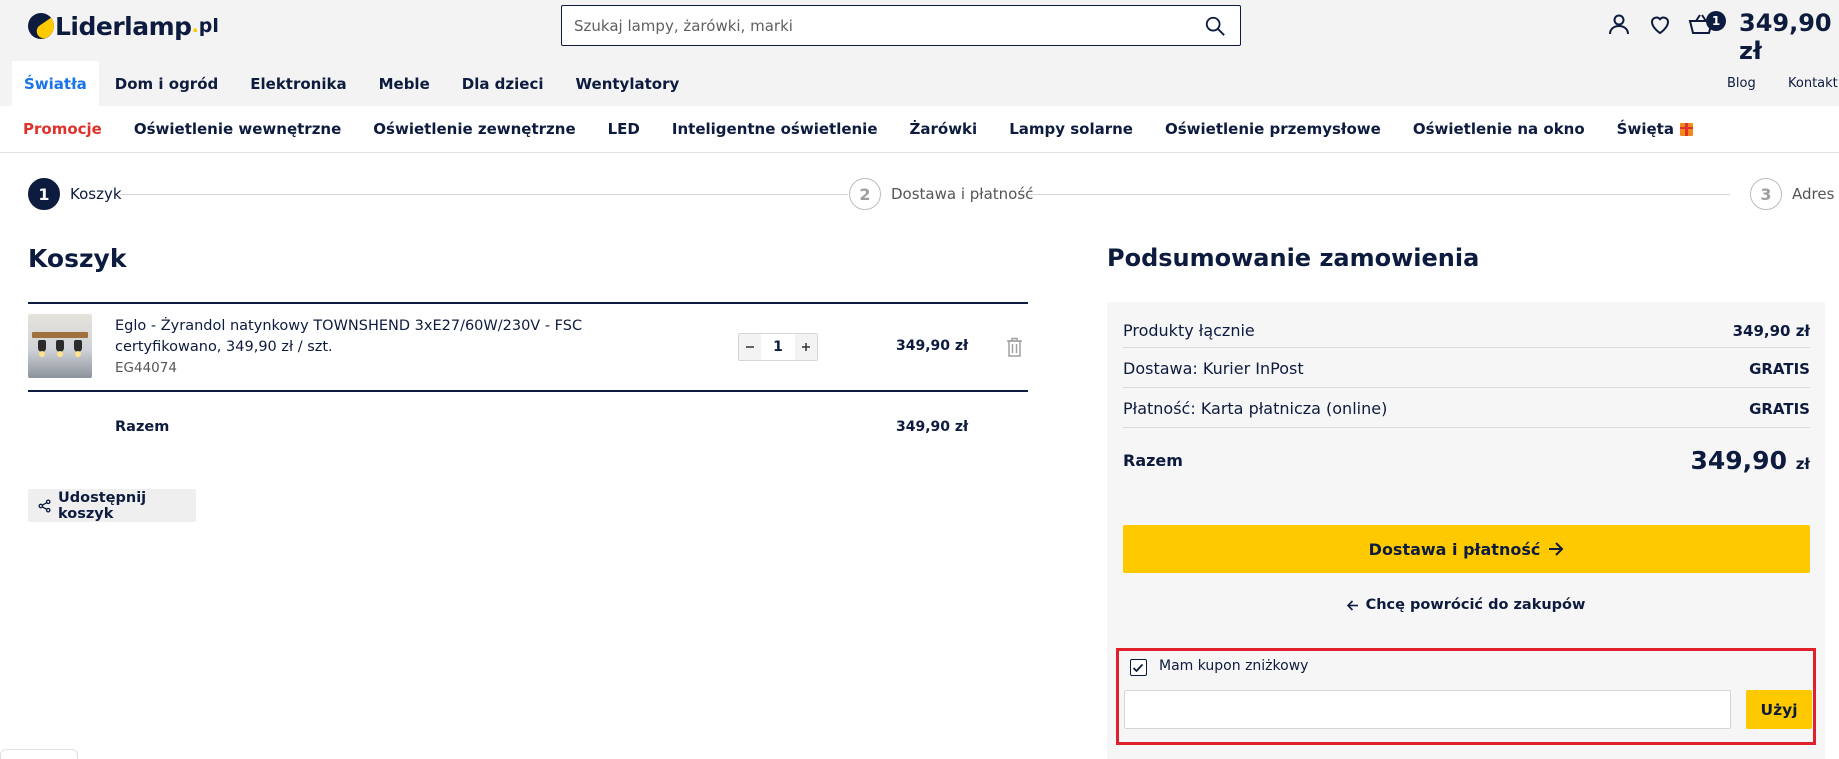  I want to click on nav-item-meble: Meble, so click(404, 83).